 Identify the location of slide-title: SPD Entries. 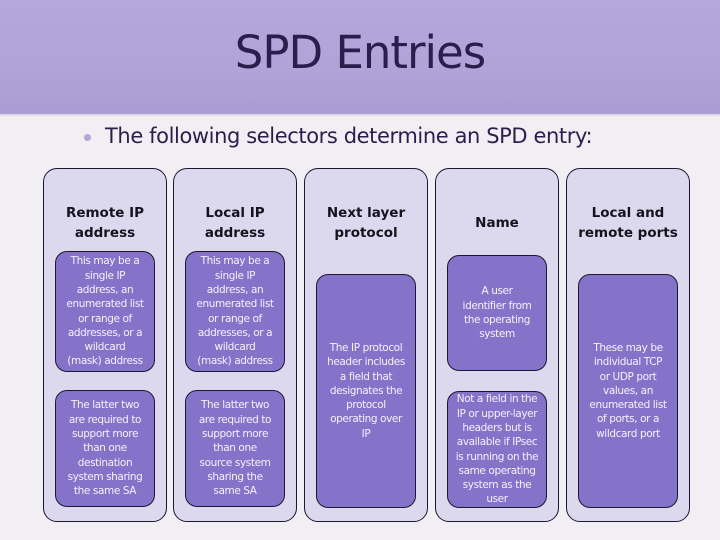
(360, 52).